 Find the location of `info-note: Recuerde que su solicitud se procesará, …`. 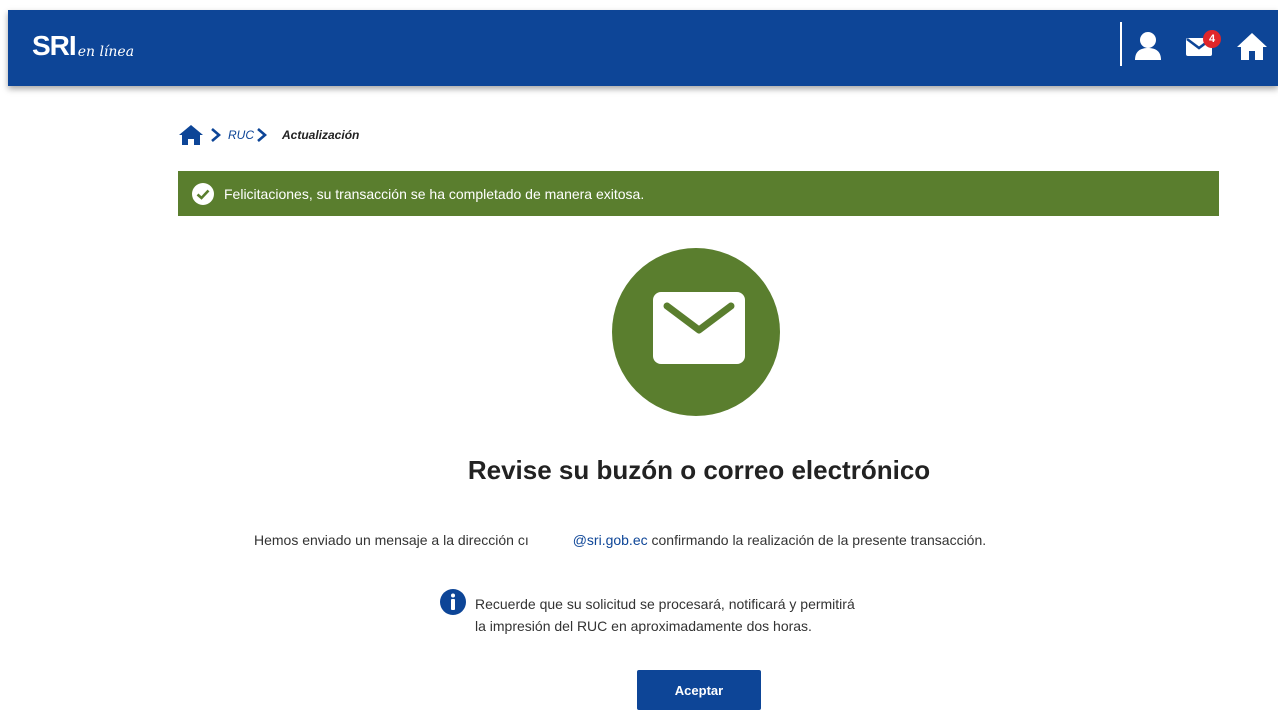

info-note: Recuerde que su solicitud se procesará, … is located at coordinates (665, 615).